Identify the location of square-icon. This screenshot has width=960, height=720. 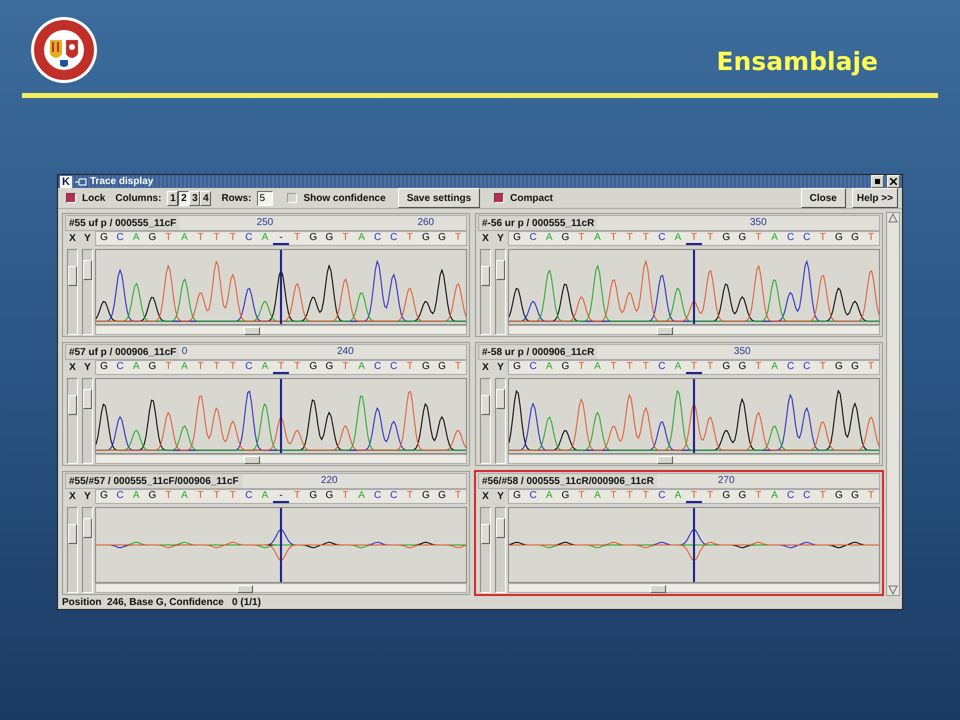
(877, 181).